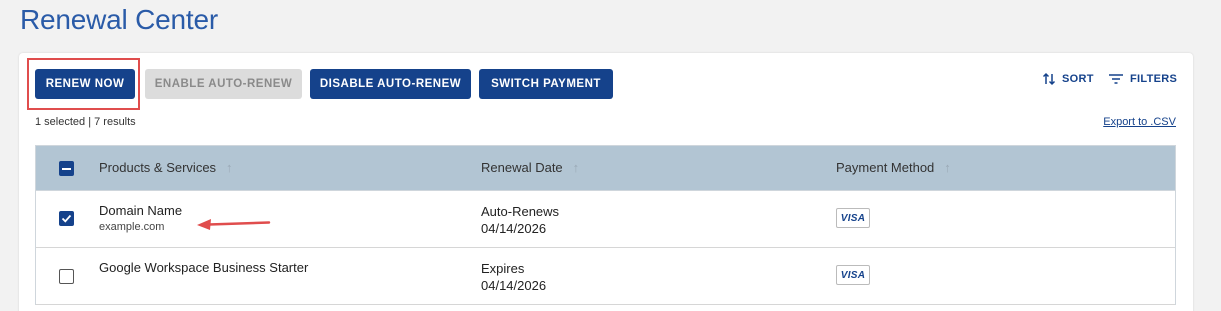  I want to click on product-name: Google Workspace Business Starter, so click(204, 267).